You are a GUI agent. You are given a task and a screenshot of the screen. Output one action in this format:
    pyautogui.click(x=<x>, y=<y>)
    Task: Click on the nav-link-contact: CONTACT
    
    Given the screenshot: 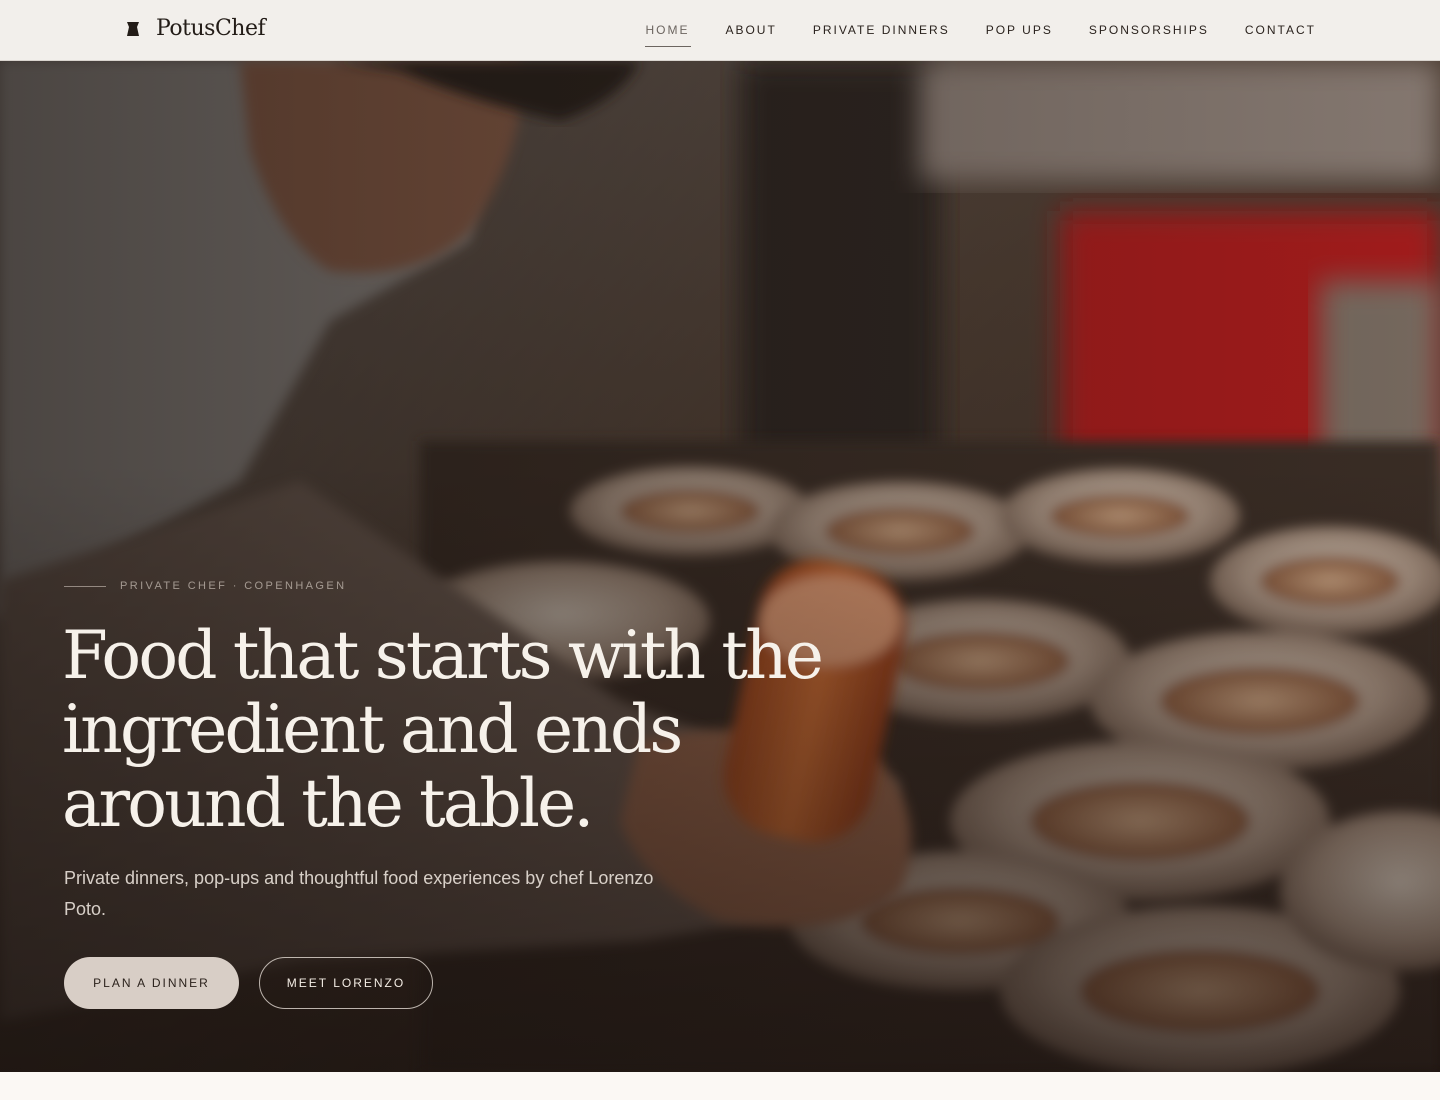 What is the action you would take?
    pyautogui.click(x=1280, y=31)
    